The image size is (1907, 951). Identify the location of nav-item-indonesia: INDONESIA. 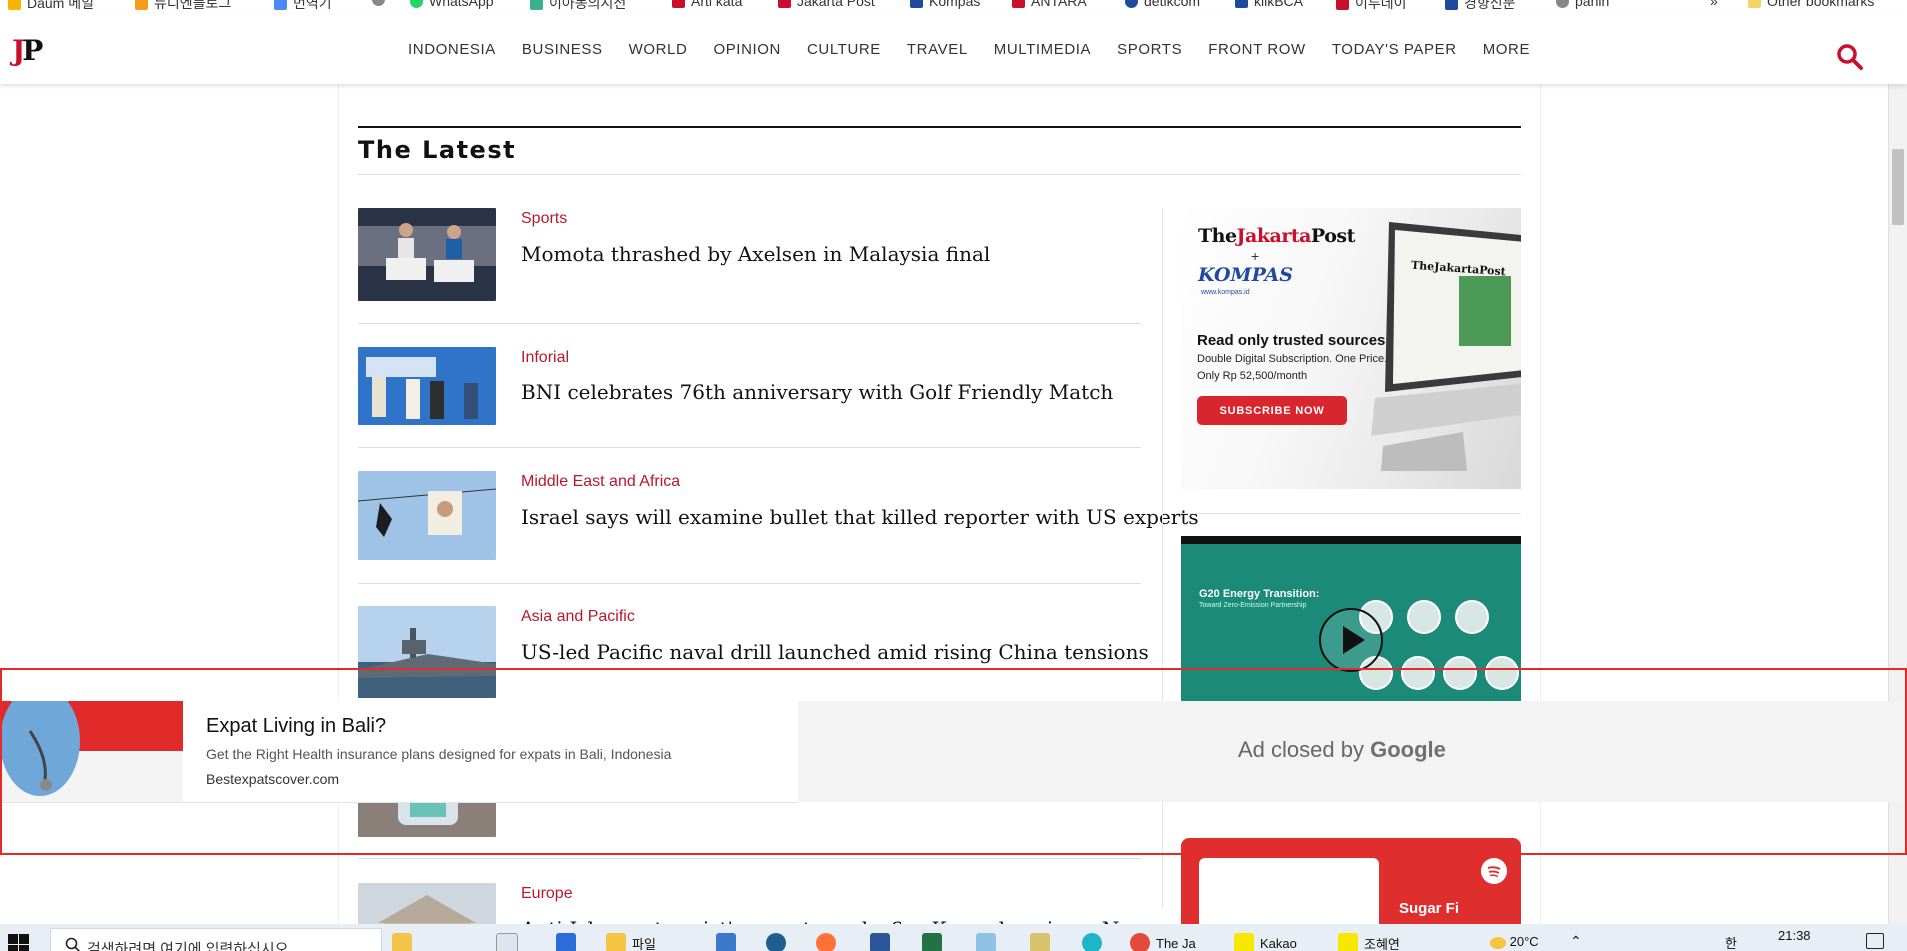
(452, 49).